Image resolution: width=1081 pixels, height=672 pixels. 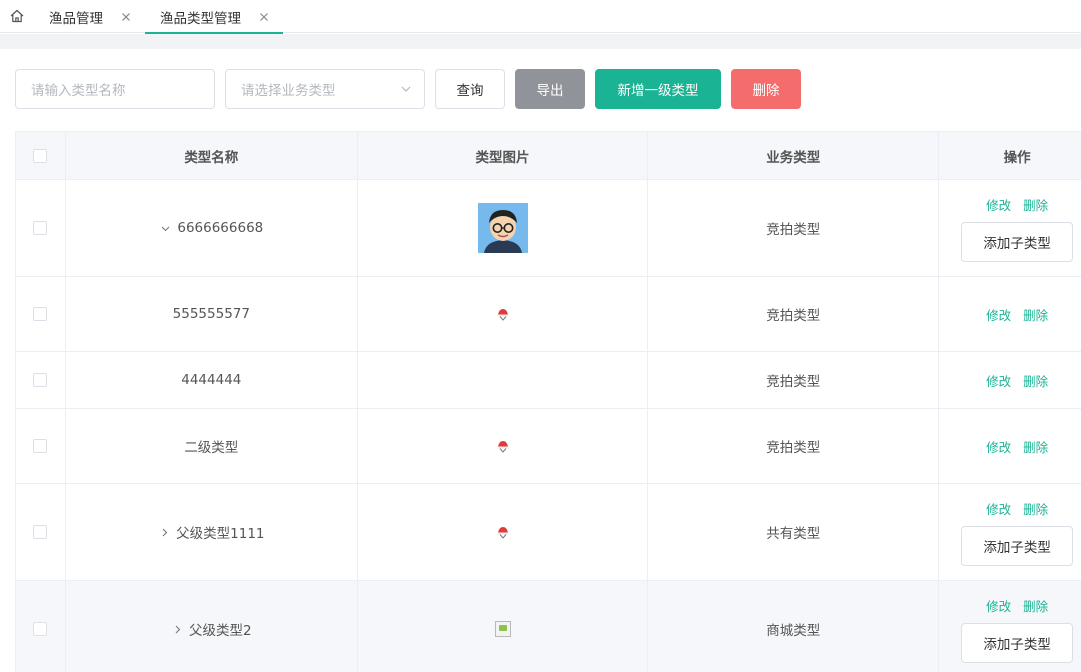 What do you see at coordinates (550, 89) in the screenshot?
I see `export-button: 导出` at bounding box center [550, 89].